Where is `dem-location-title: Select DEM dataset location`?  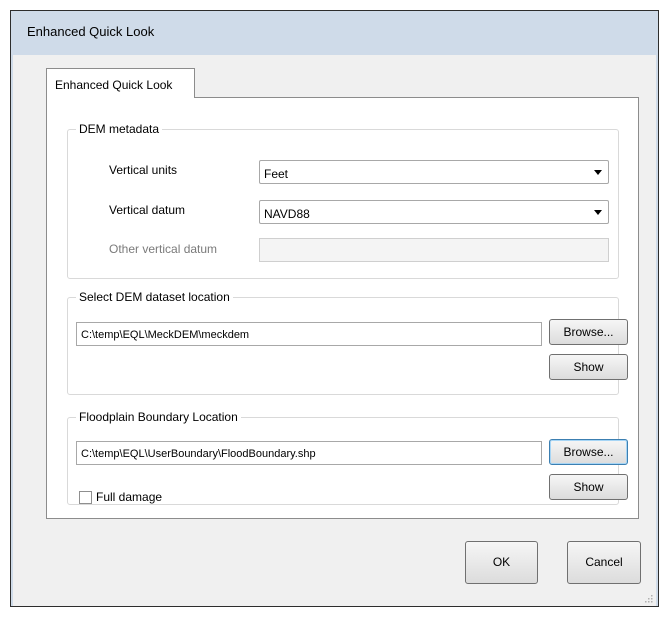 dem-location-title: Select DEM dataset location is located at coordinates (154, 297).